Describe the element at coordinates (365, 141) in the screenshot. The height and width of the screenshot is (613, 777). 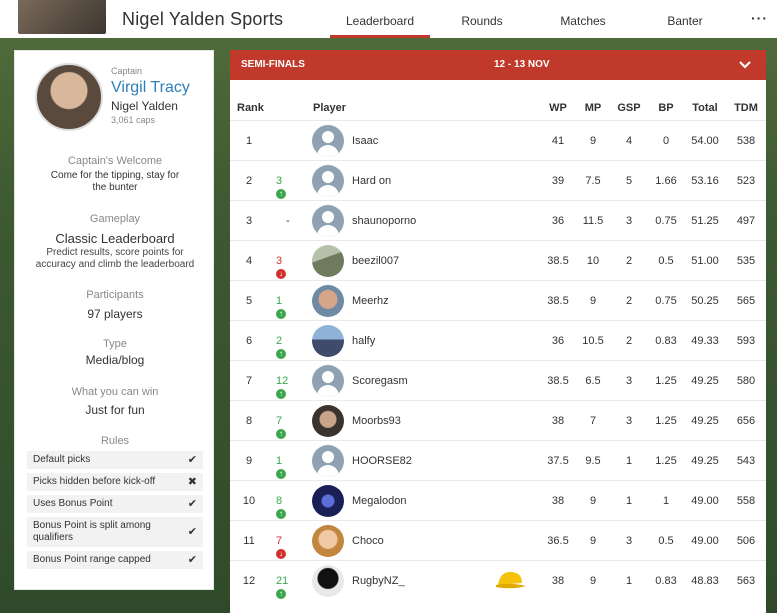
I see `player-name: Isaac` at that location.